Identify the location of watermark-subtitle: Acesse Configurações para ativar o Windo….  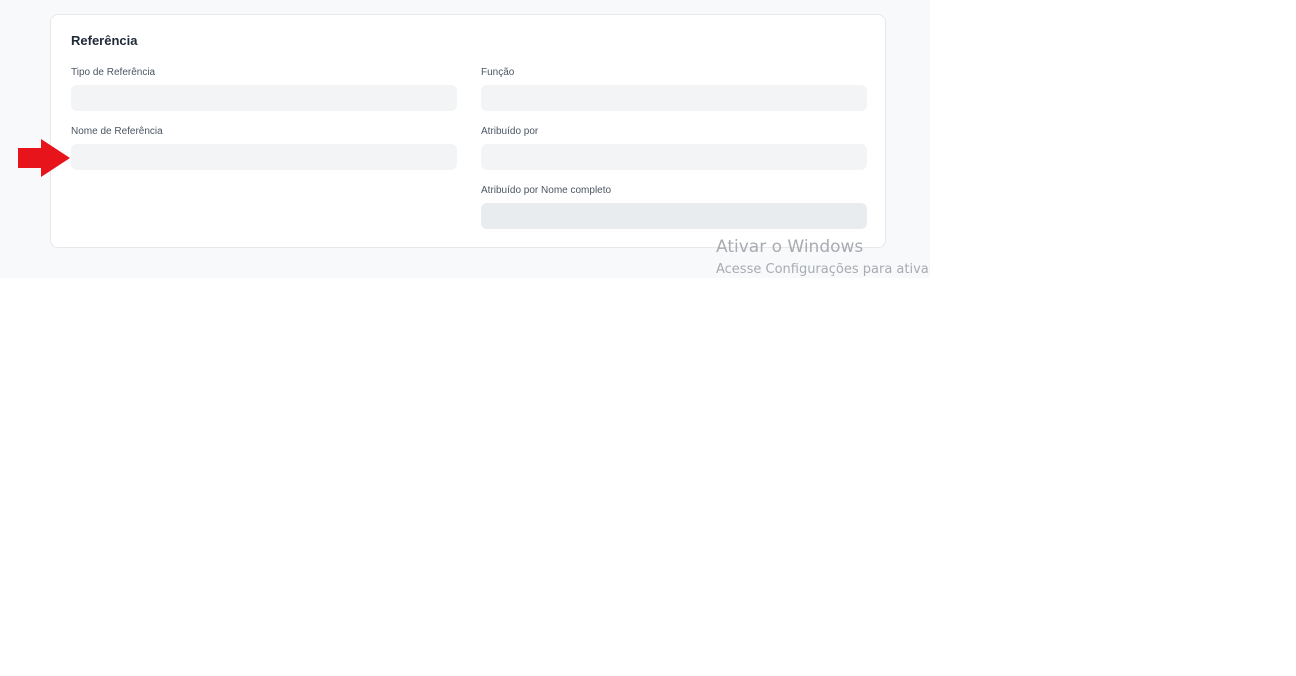
(823, 269).